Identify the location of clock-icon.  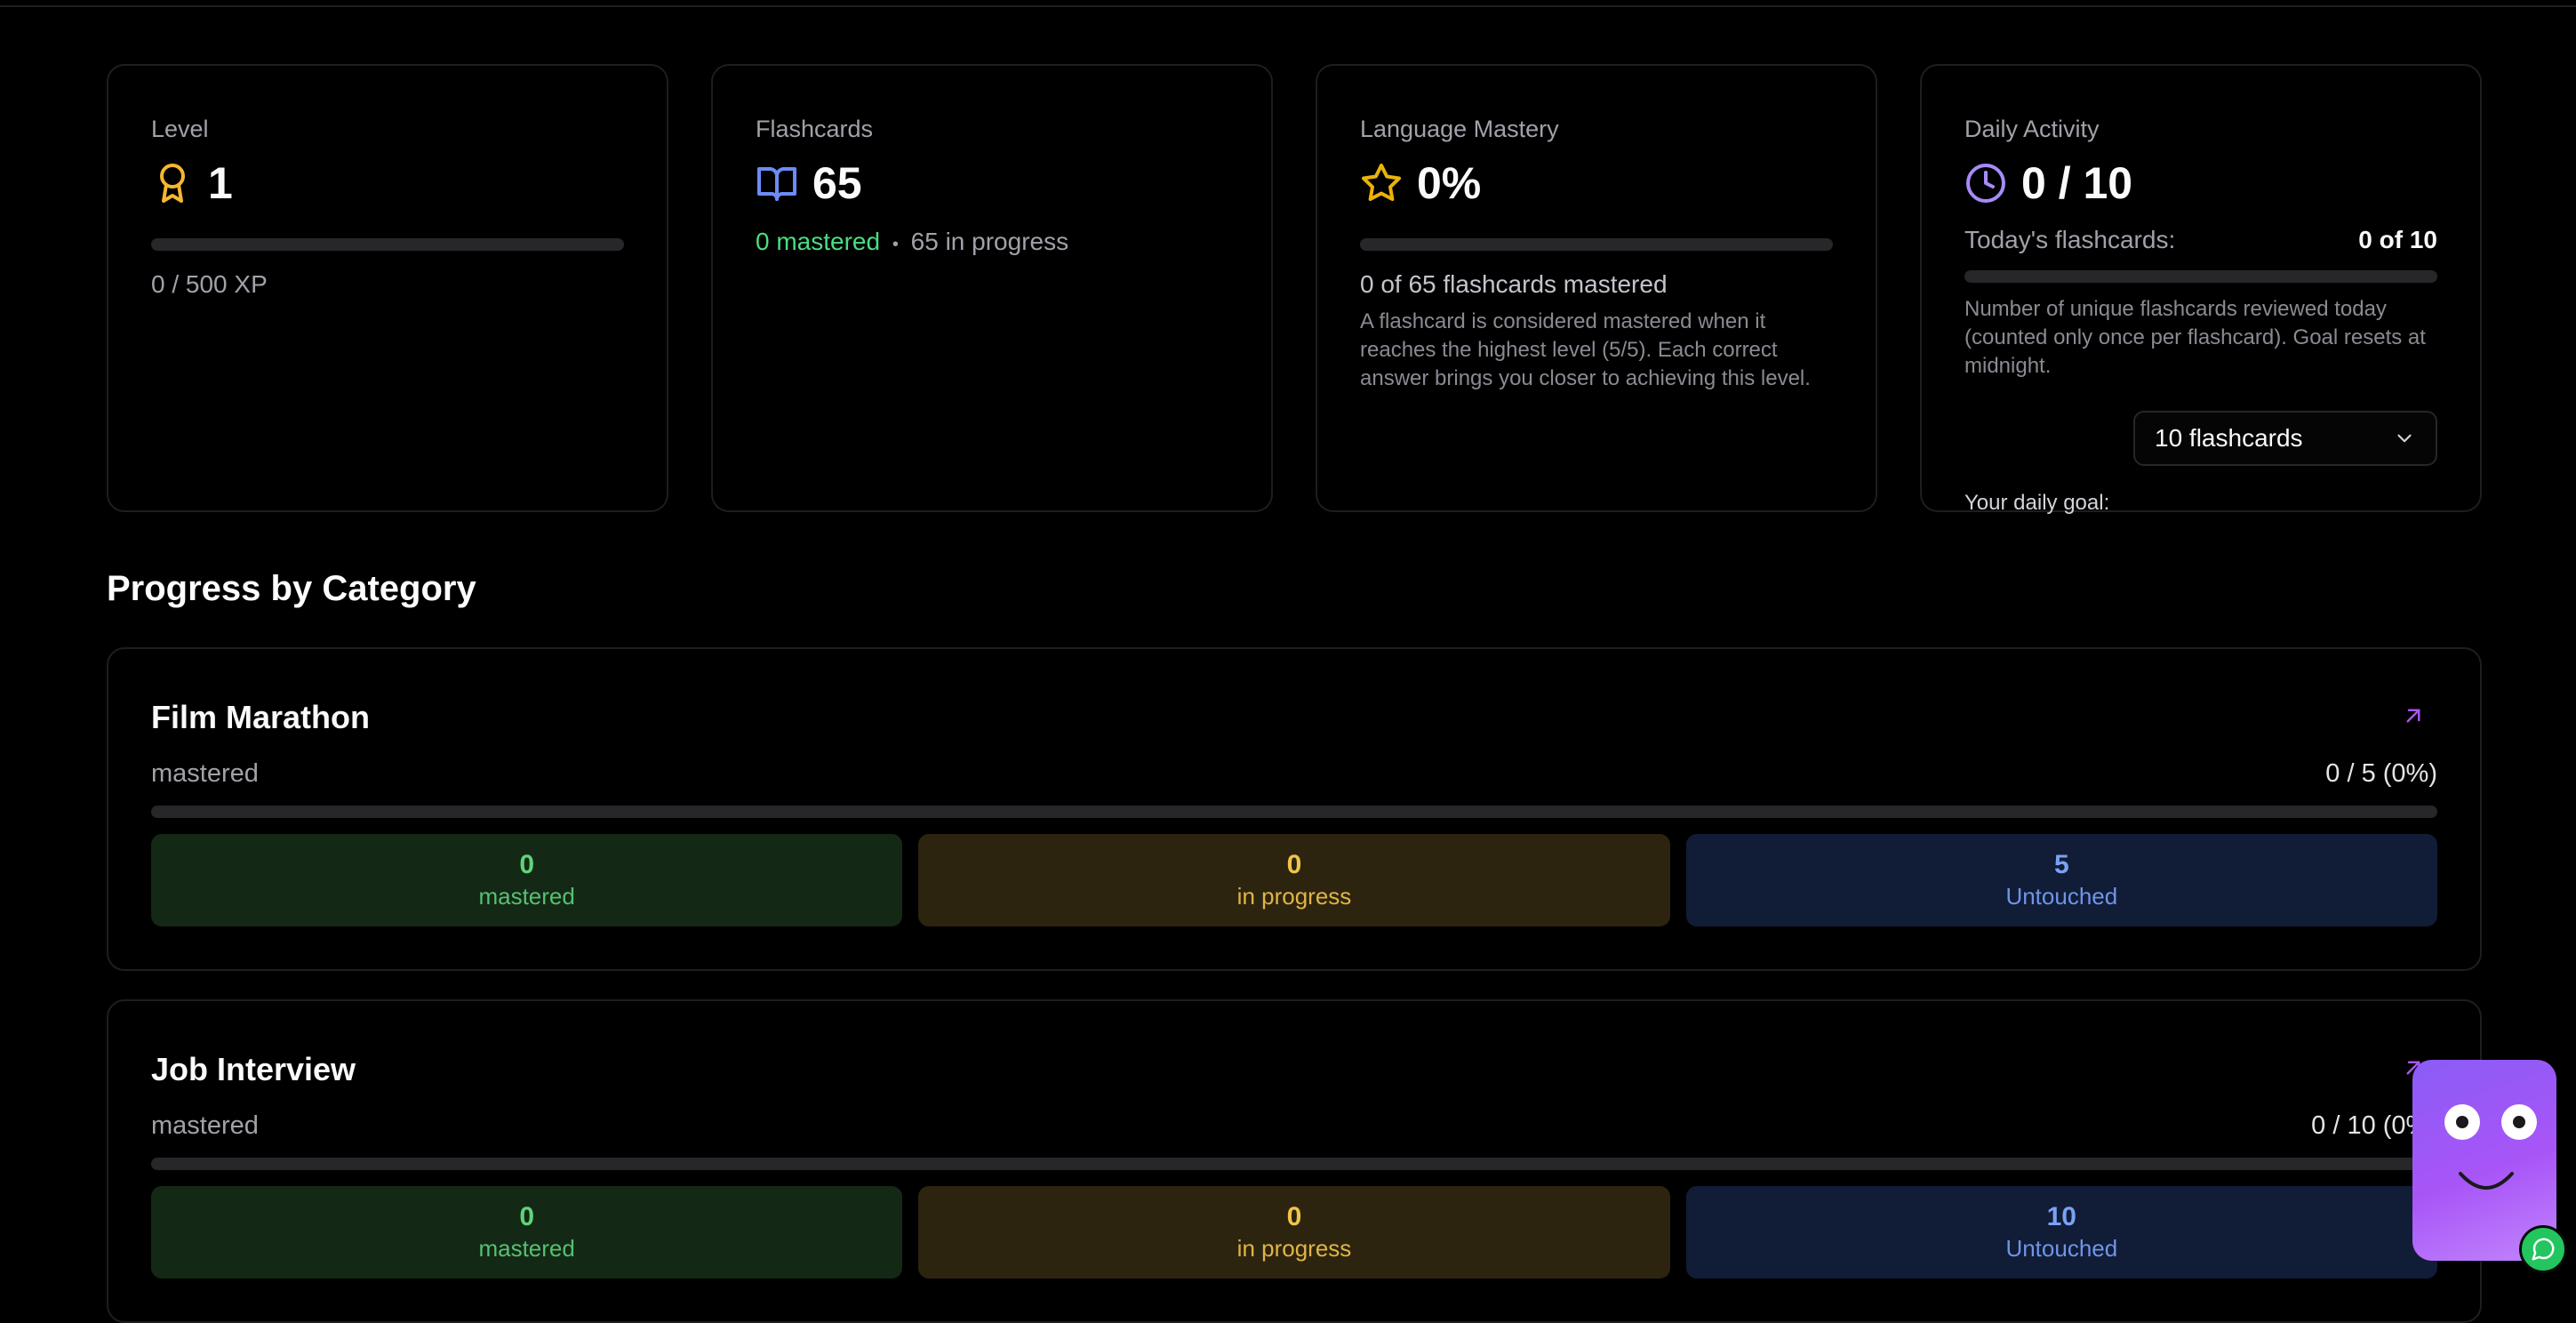
(1985, 184).